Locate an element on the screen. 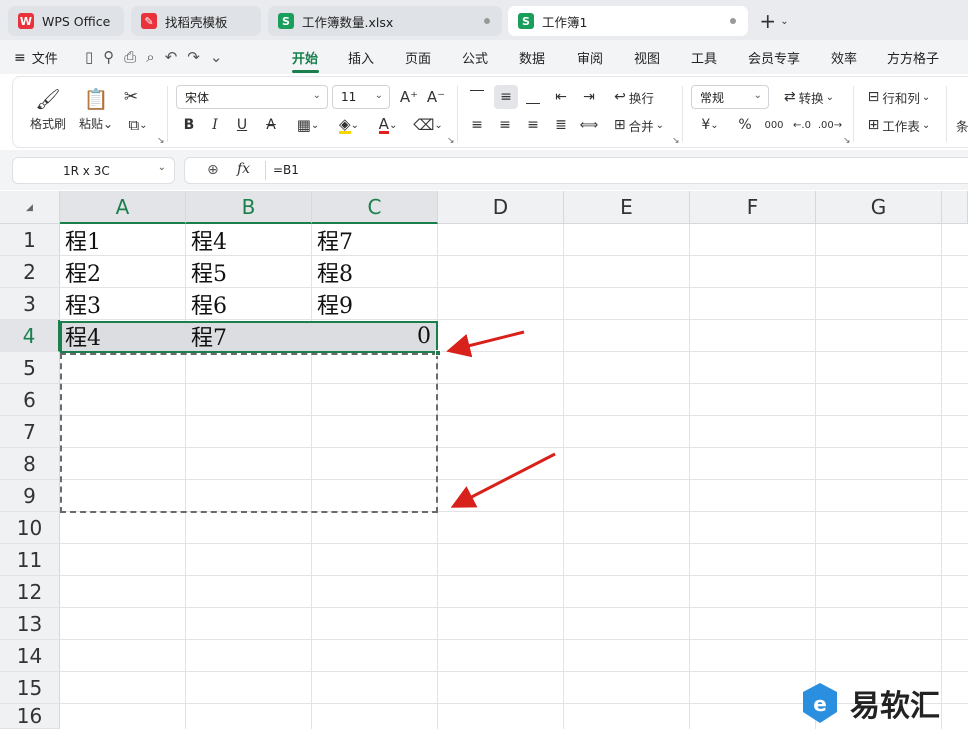 This screenshot has height=729, width=968. column-header-b: B is located at coordinates (249, 207).